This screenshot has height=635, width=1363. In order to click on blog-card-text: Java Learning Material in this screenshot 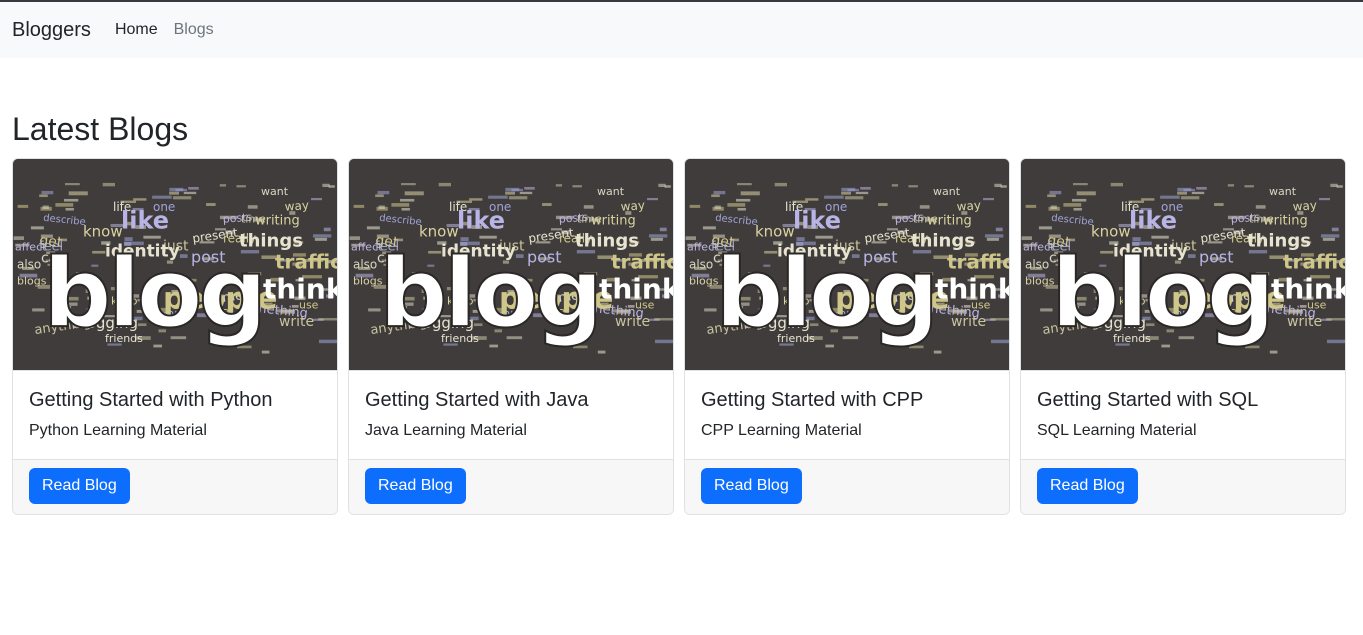, I will do `click(446, 431)`.